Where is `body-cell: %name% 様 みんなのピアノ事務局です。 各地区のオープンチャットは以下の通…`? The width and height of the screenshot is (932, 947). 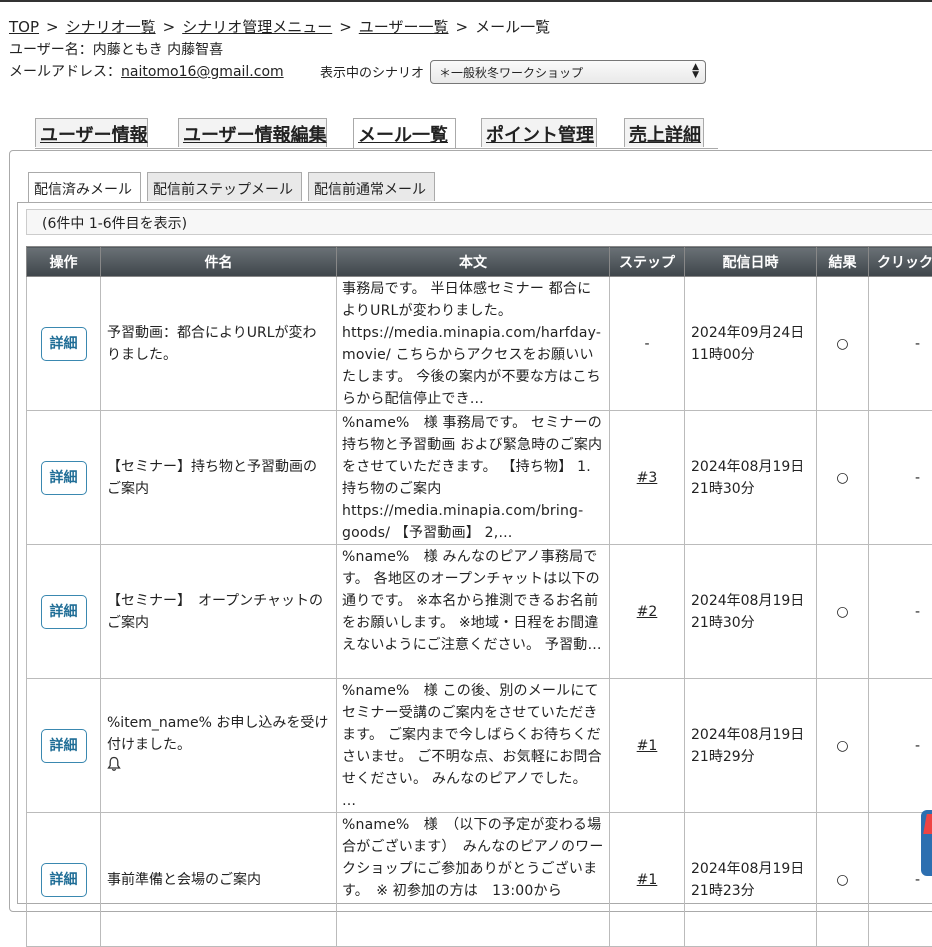
body-cell: %name% 様 みんなのピアノ事務局です。 各地区のオープンチャットは以下の通… is located at coordinates (473, 612).